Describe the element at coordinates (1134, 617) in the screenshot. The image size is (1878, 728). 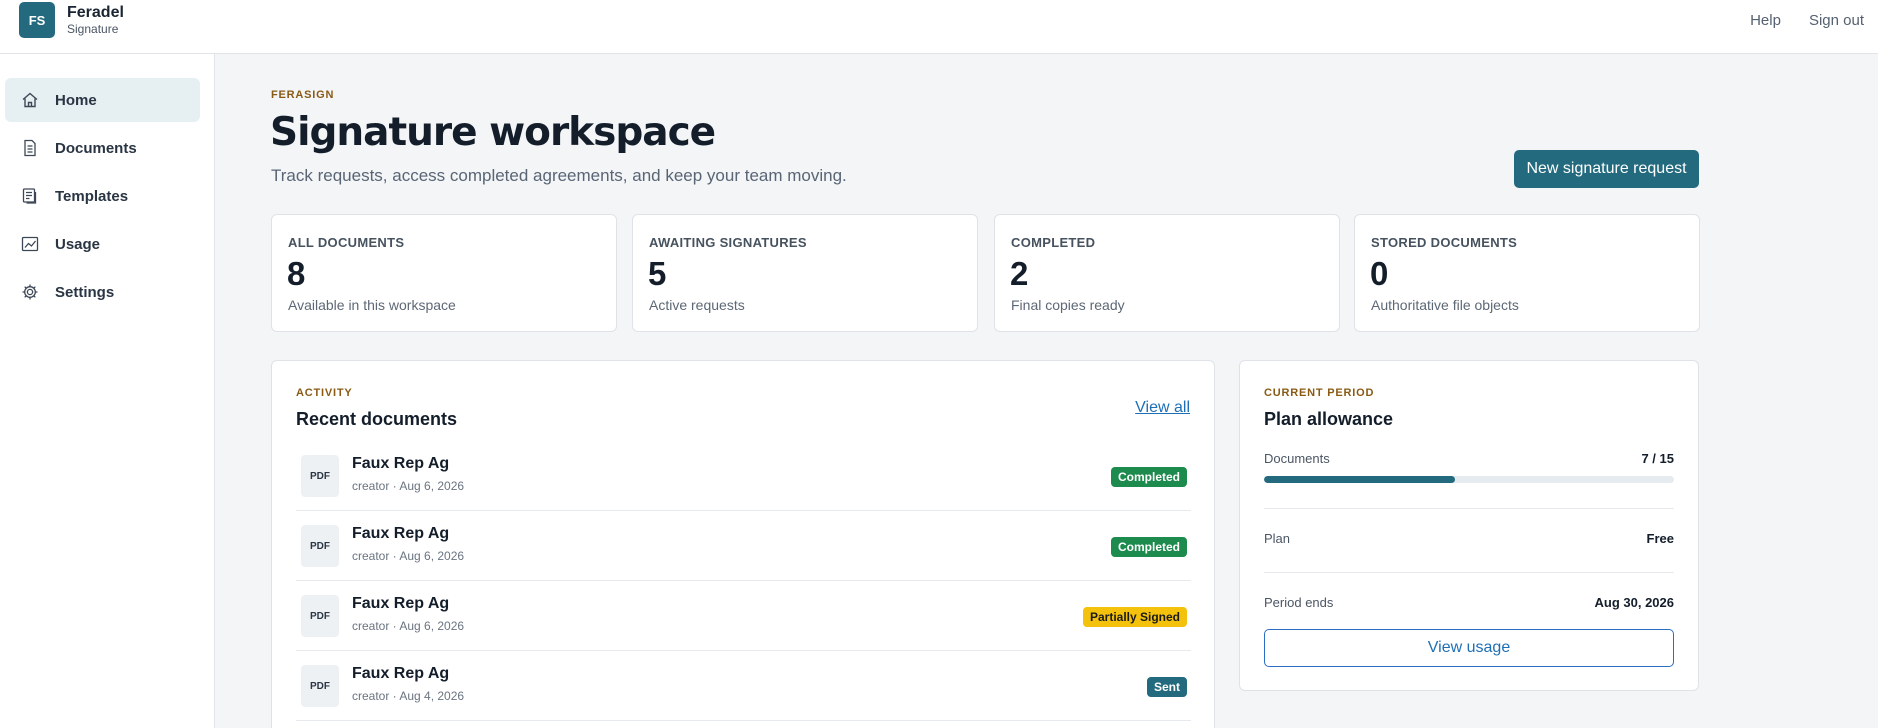
I see `status-badge: Partially Signed` at that location.